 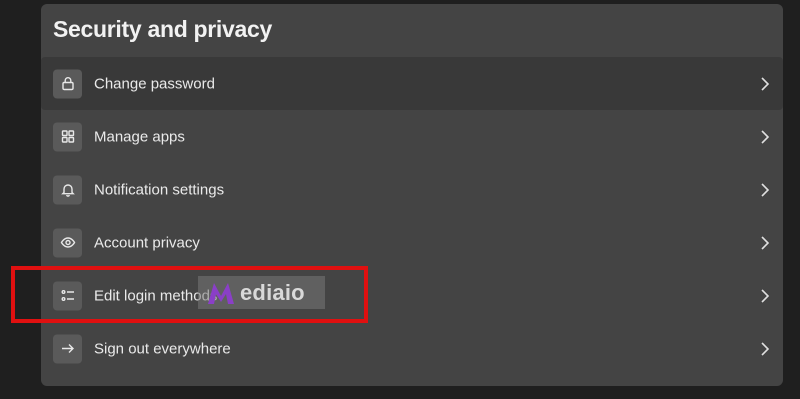 I want to click on list-checklist-icon, so click(x=67, y=295).